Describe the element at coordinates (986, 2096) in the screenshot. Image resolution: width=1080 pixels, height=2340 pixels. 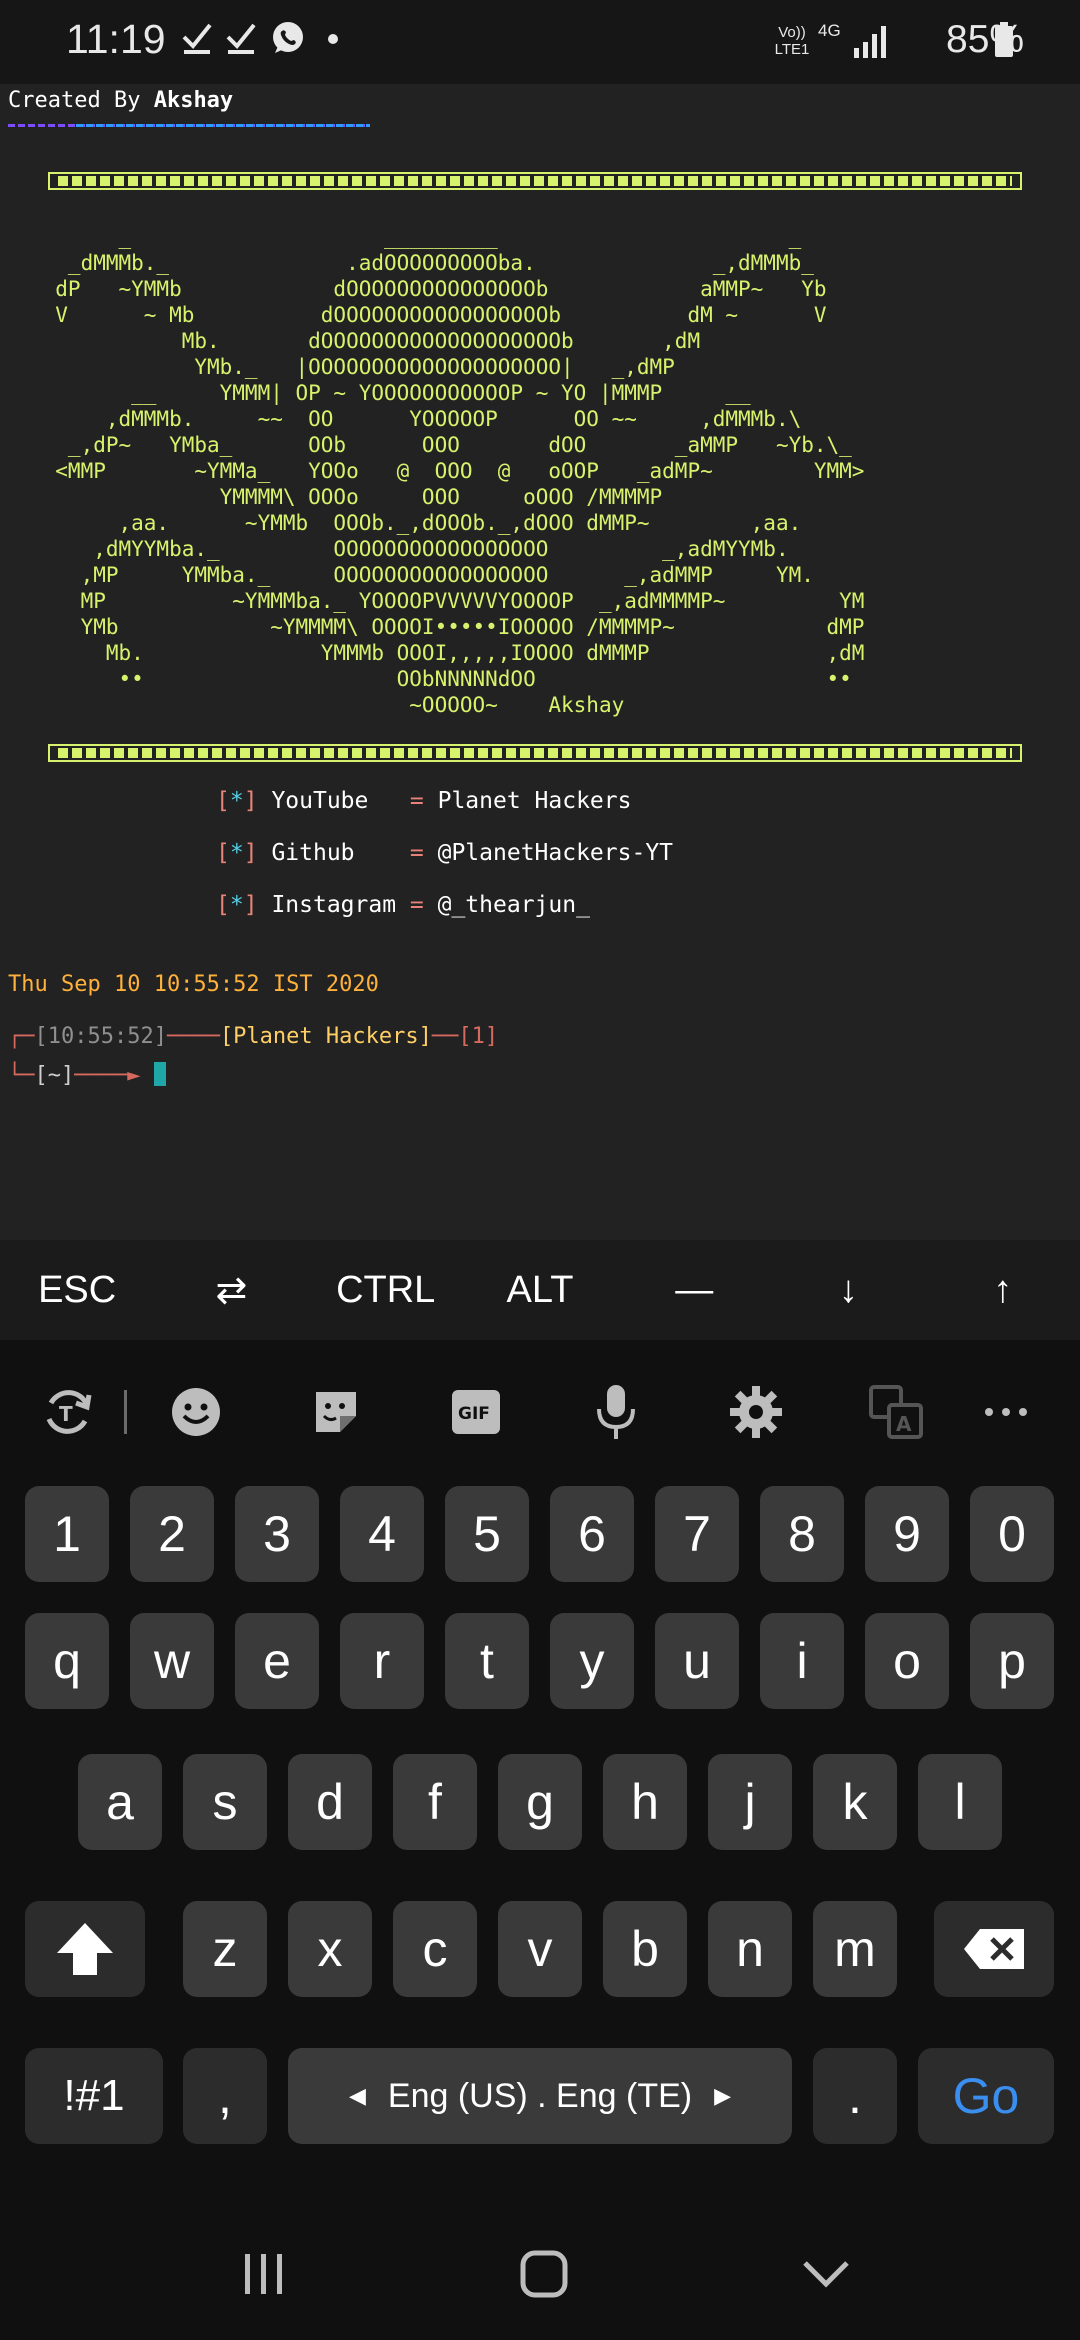
I see `go-key: Go` at that location.